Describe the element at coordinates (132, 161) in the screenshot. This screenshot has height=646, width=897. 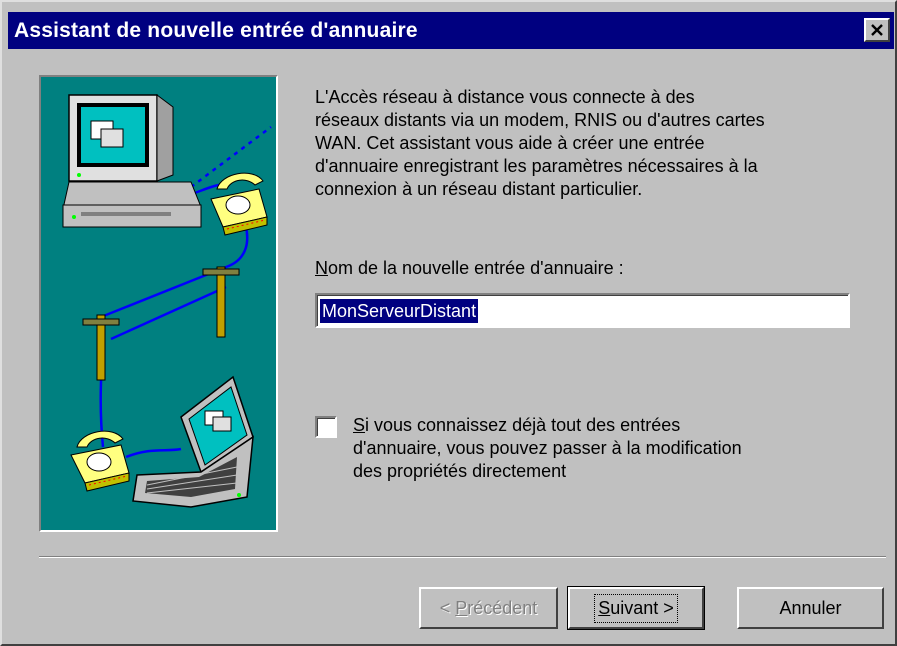
I see `desktop-computer-icon` at that location.